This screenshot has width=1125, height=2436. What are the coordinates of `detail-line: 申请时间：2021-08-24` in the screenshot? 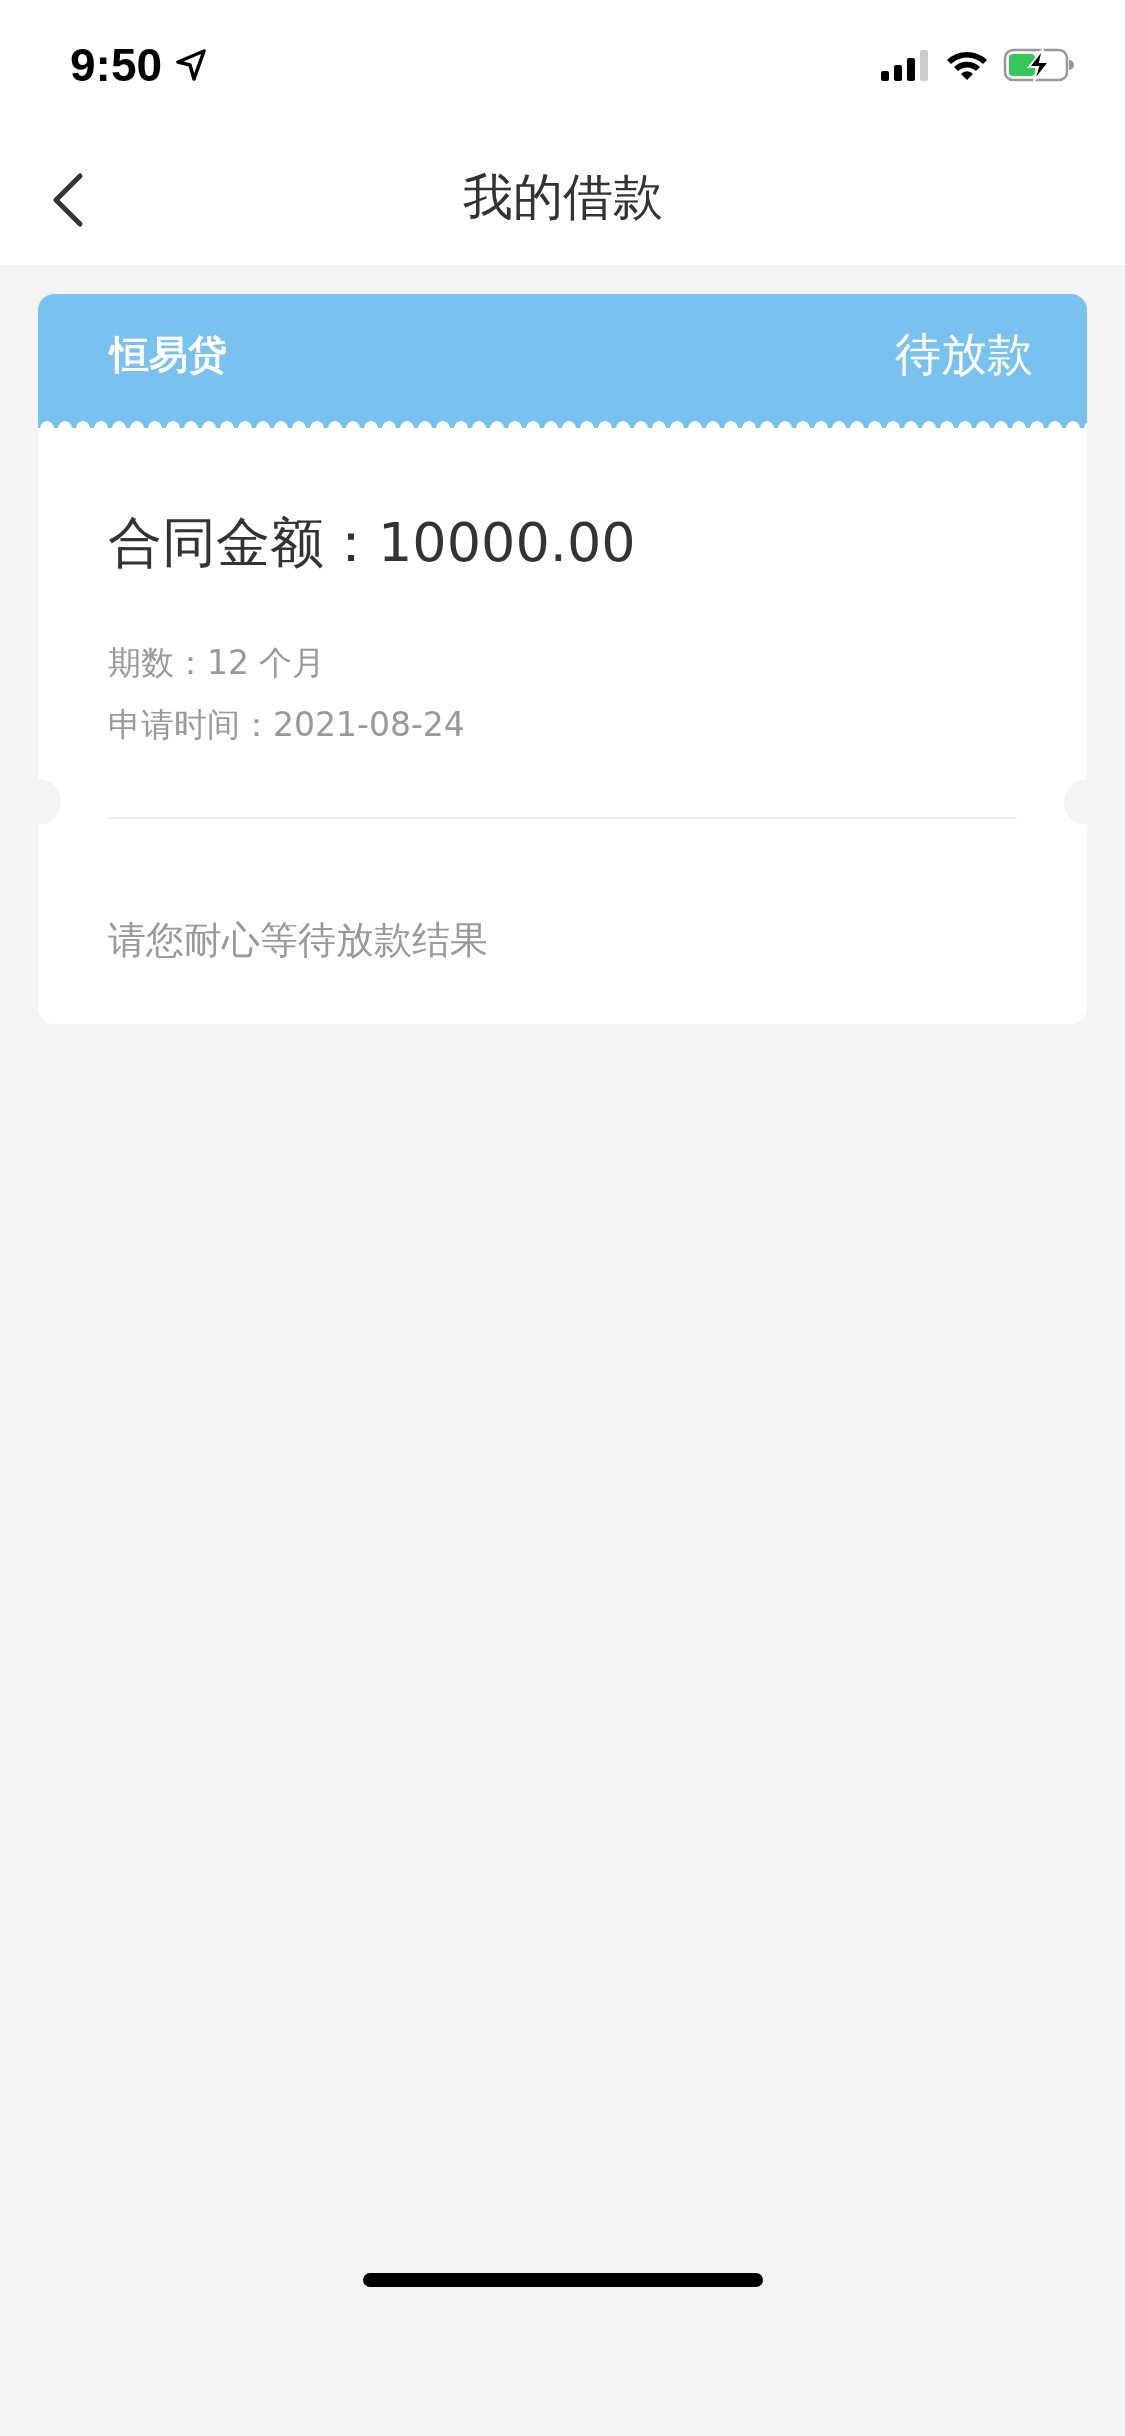 It's located at (287, 725).